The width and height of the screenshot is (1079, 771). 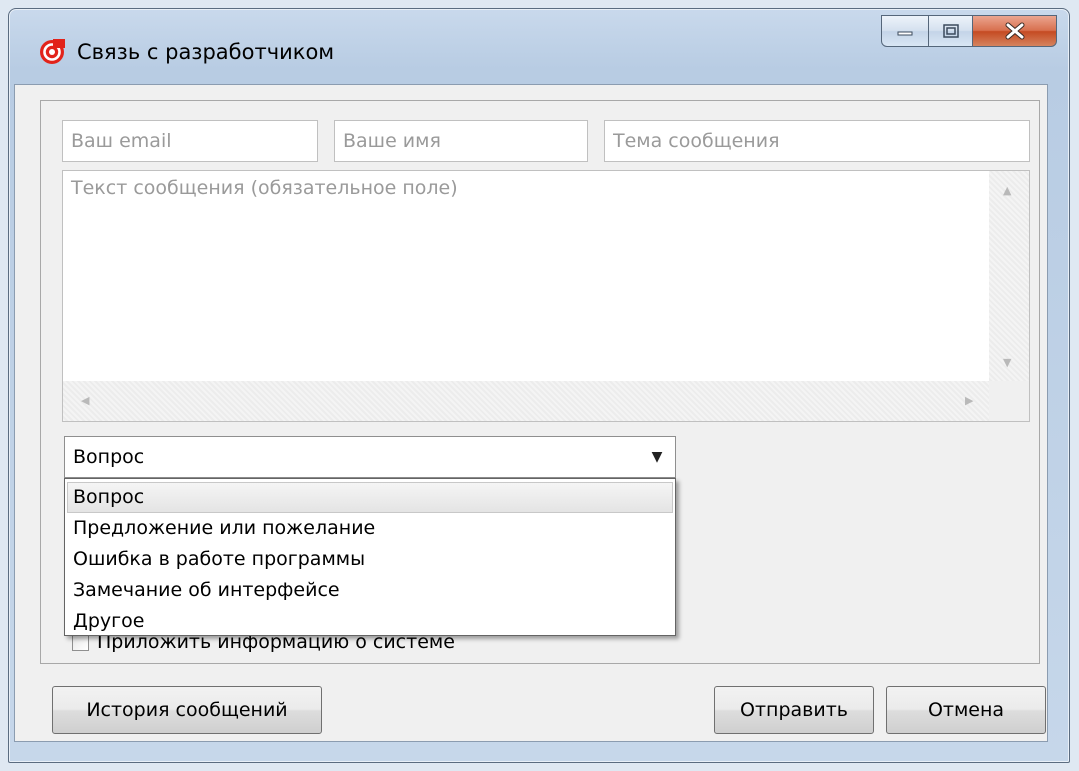 What do you see at coordinates (187, 710) in the screenshot?
I see `message-history-button: История сообщений` at bounding box center [187, 710].